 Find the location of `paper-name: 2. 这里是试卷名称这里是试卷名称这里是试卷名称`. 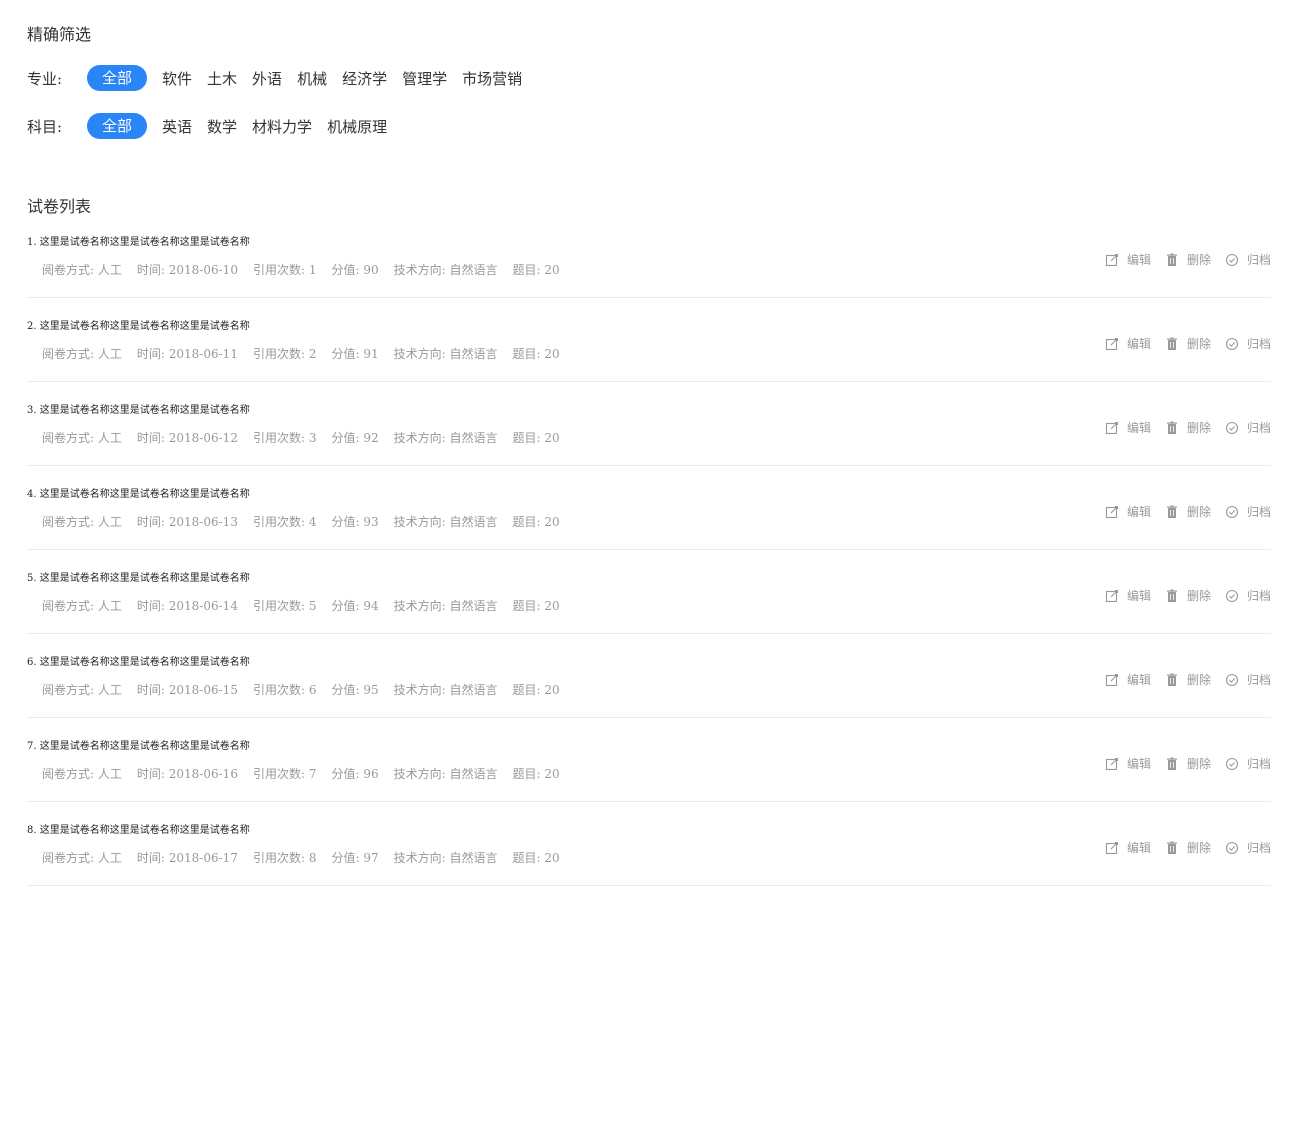

paper-name: 2. 这里是试卷名称这里是试卷名称这里是试卷名称 is located at coordinates (138, 327).